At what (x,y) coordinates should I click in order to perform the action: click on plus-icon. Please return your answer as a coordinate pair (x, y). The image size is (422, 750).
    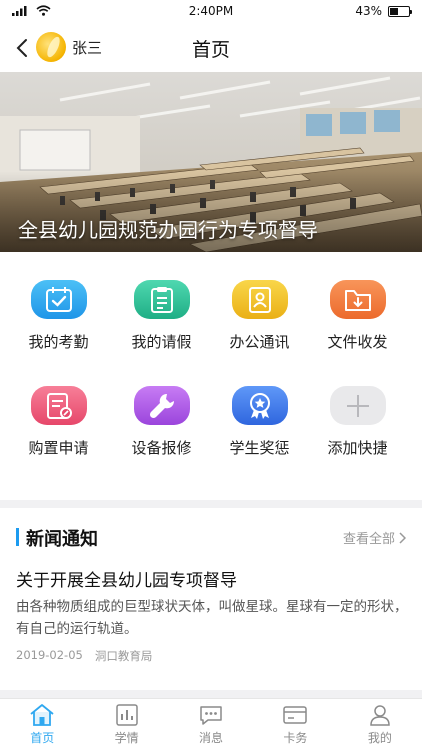
    Looking at the image, I should click on (357, 405).